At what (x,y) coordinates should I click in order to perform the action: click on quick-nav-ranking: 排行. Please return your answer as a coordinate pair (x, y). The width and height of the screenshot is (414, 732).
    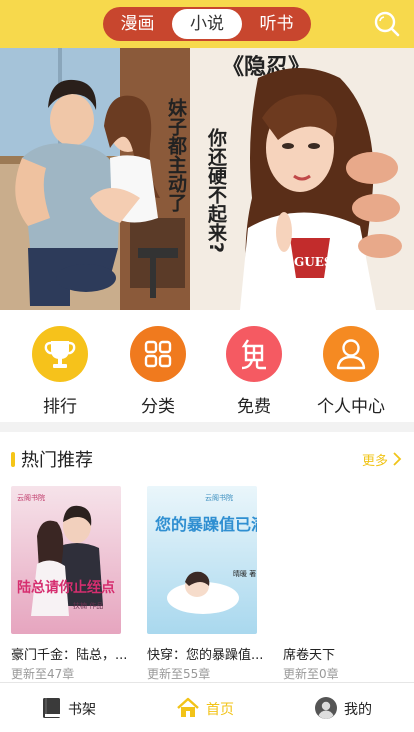
    Looking at the image, I should click on (60, 371).